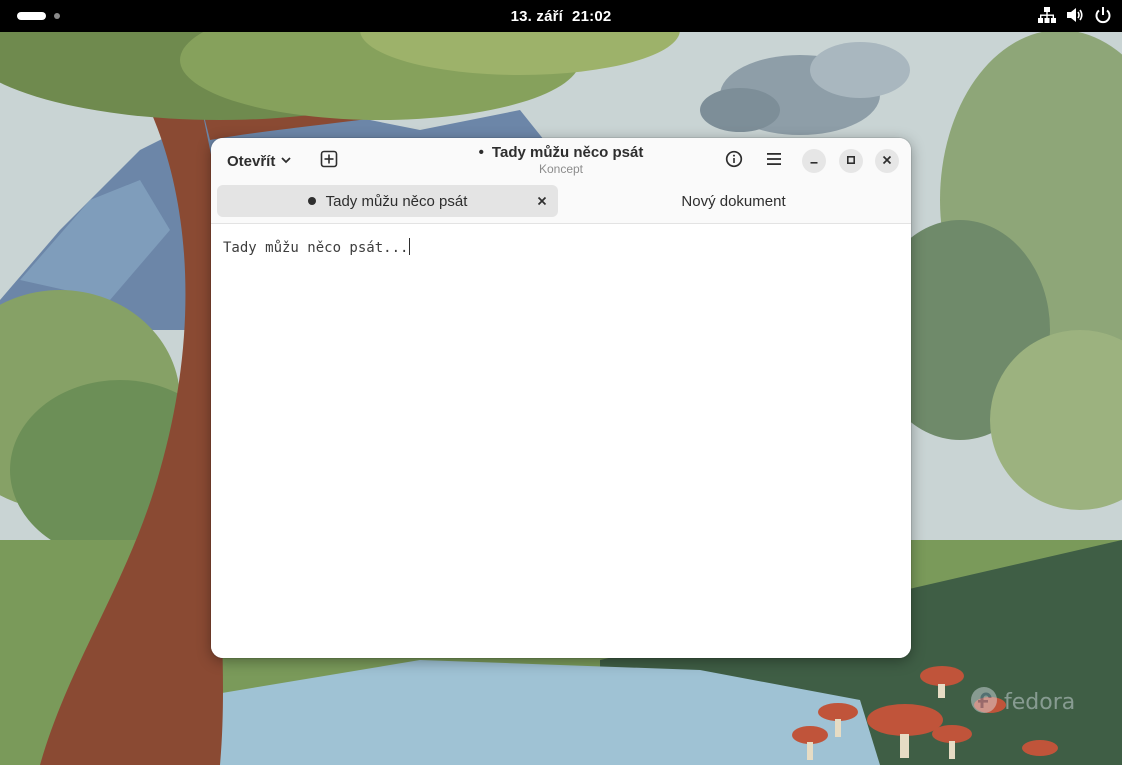 This screenshot has height=765, width=1122. I want to click on tab-label: Nový dokument, so click(733, 201).